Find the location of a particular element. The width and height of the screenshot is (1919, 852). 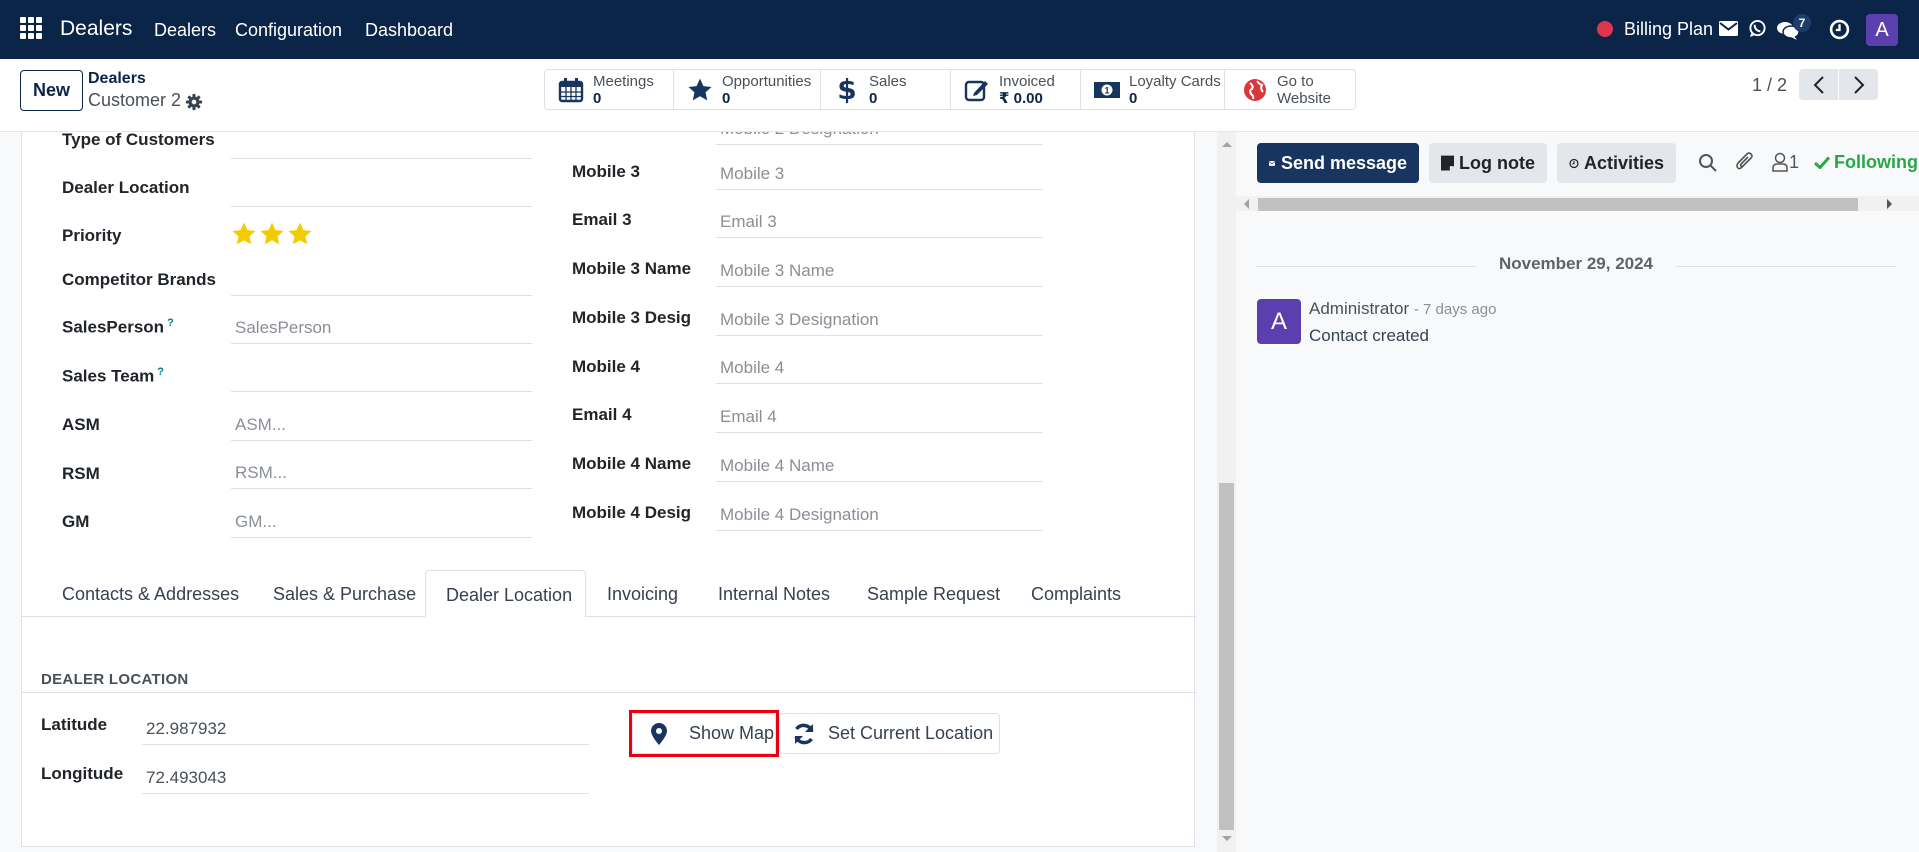

money-bill-icon: 1 is located at coordinates (1107, 90).